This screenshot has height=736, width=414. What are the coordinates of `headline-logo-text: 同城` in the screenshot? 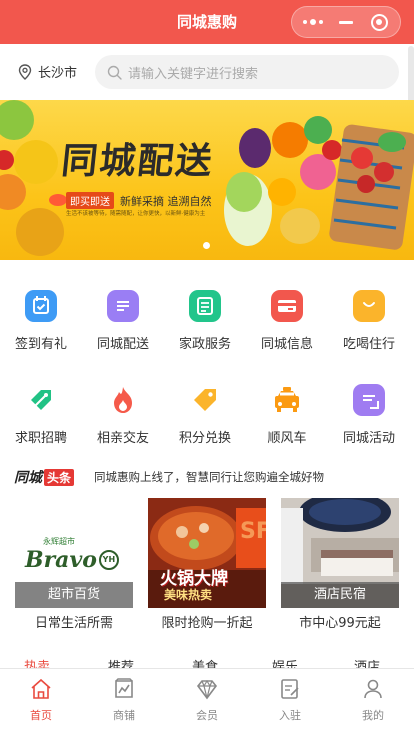 It's located at (28, 478).